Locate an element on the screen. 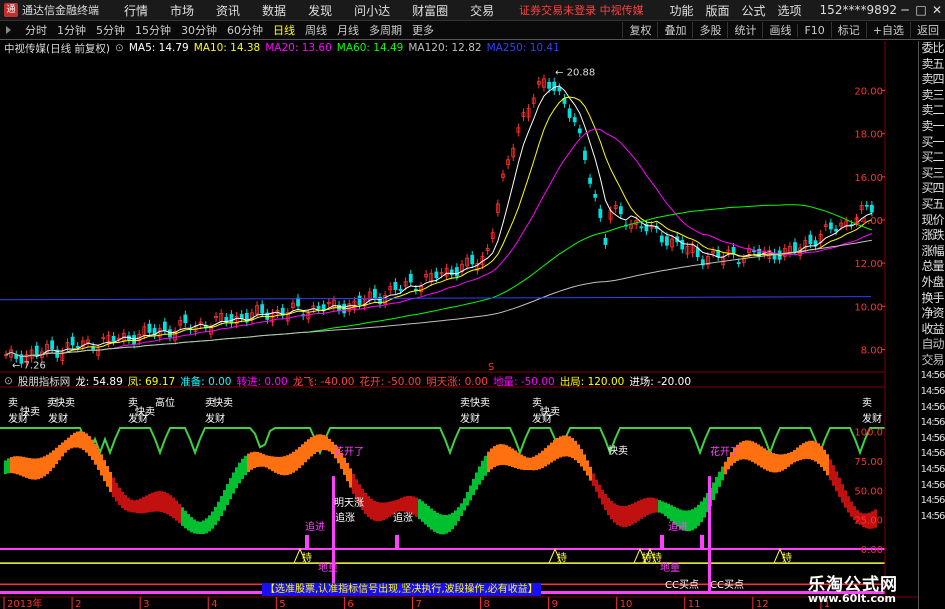  play-triangle-icon is located at coordinates (10, 30).